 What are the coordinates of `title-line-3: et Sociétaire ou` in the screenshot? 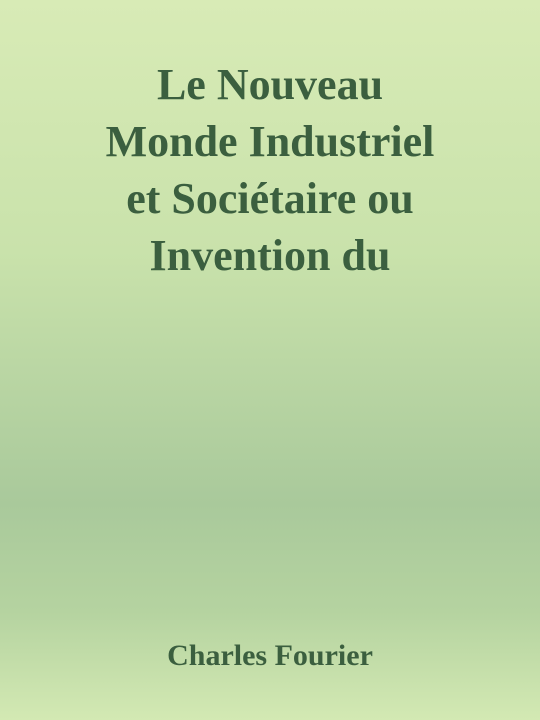 It's located at (270, 198).